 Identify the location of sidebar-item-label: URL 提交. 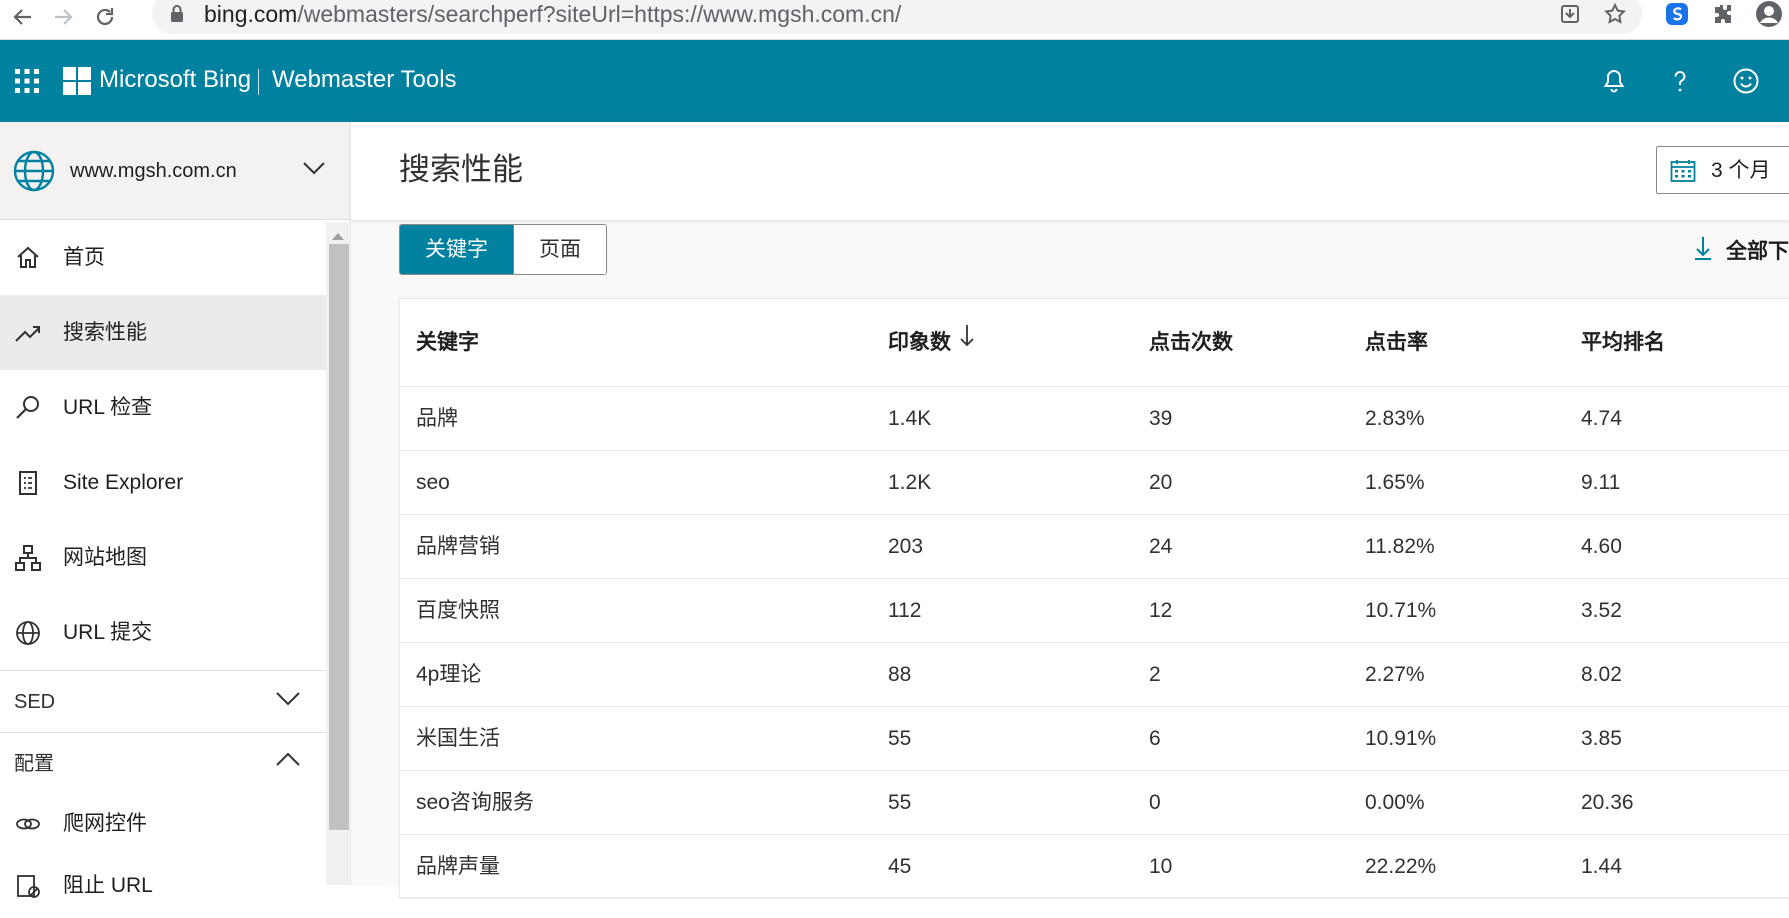
(108, 632).